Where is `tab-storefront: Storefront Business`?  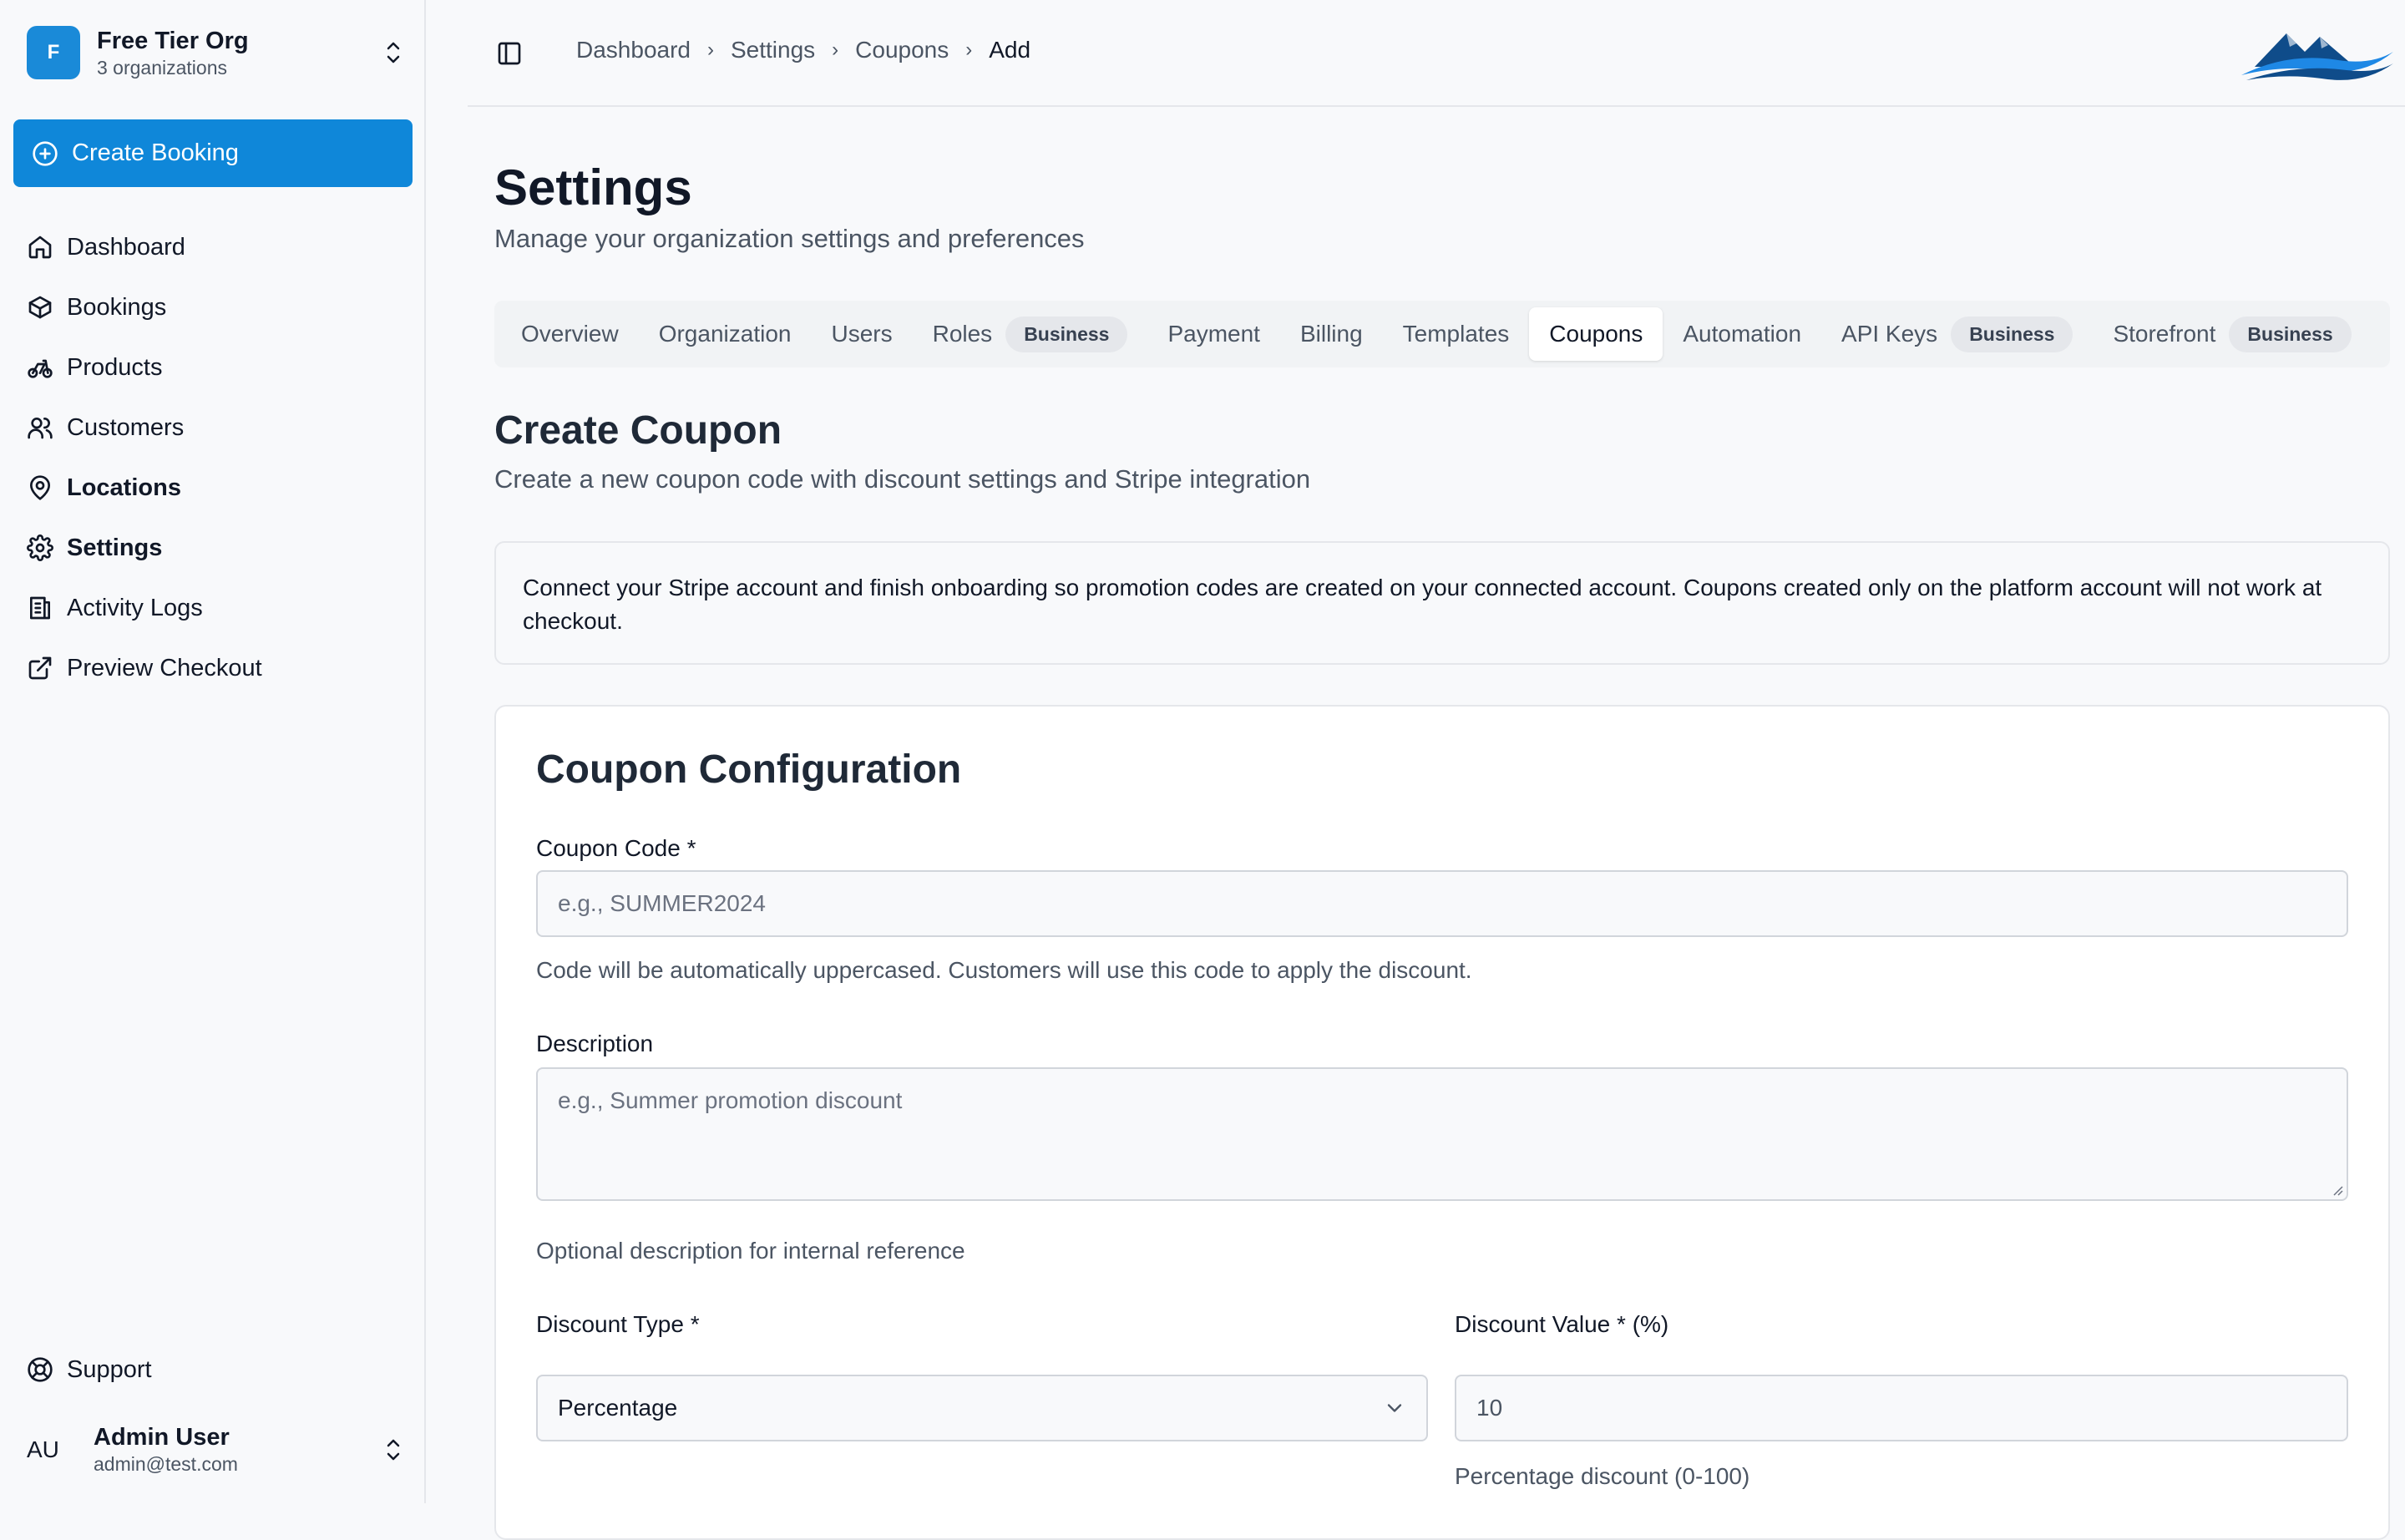
tab-storefront: Storefront Business is located at coordinates (2232, 334).